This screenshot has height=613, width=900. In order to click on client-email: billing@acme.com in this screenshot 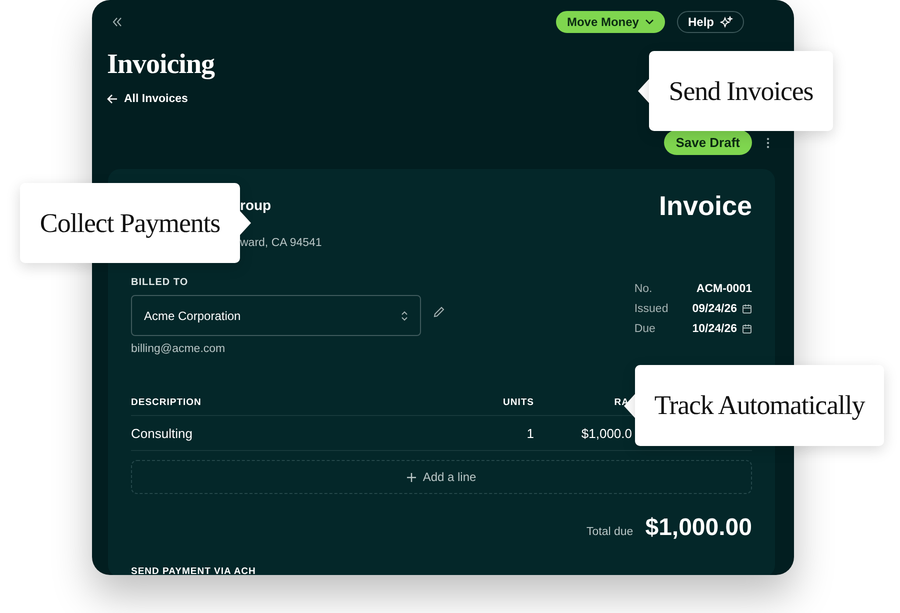, I will do `click(178, 349)`.